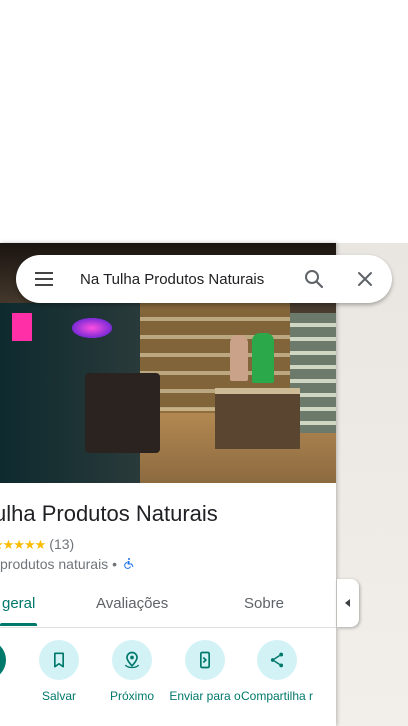 The width and height of the screenshot is (408, 726). I want to click on search-input, so click(180, 279).